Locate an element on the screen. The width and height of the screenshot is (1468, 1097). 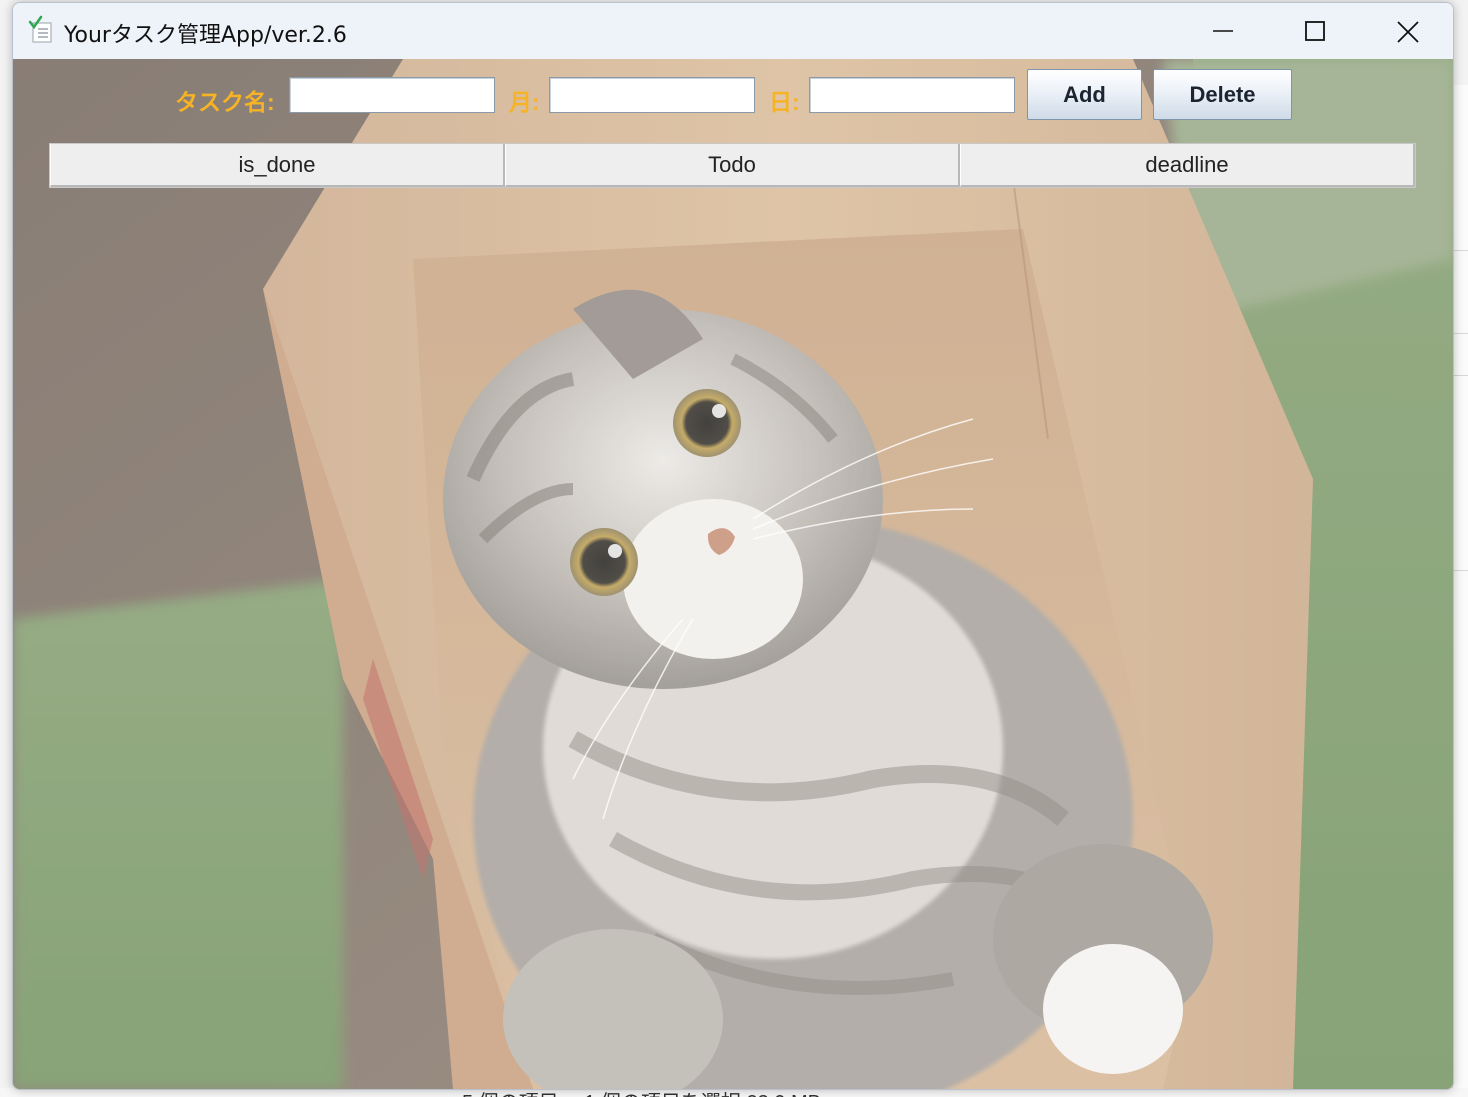
column-header-todo: Todo is located at coordinates (732, 165).